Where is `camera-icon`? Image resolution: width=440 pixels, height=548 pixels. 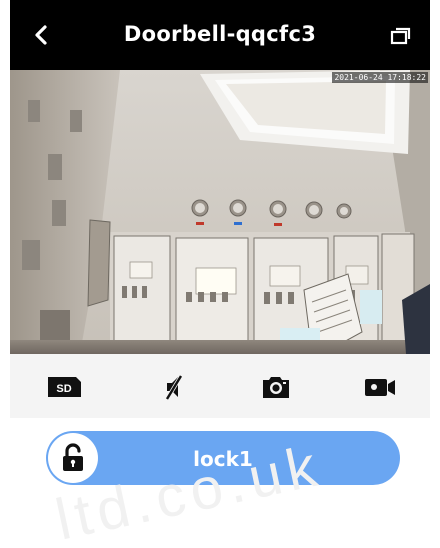
camera-icon is located at coordinates (276, 387).